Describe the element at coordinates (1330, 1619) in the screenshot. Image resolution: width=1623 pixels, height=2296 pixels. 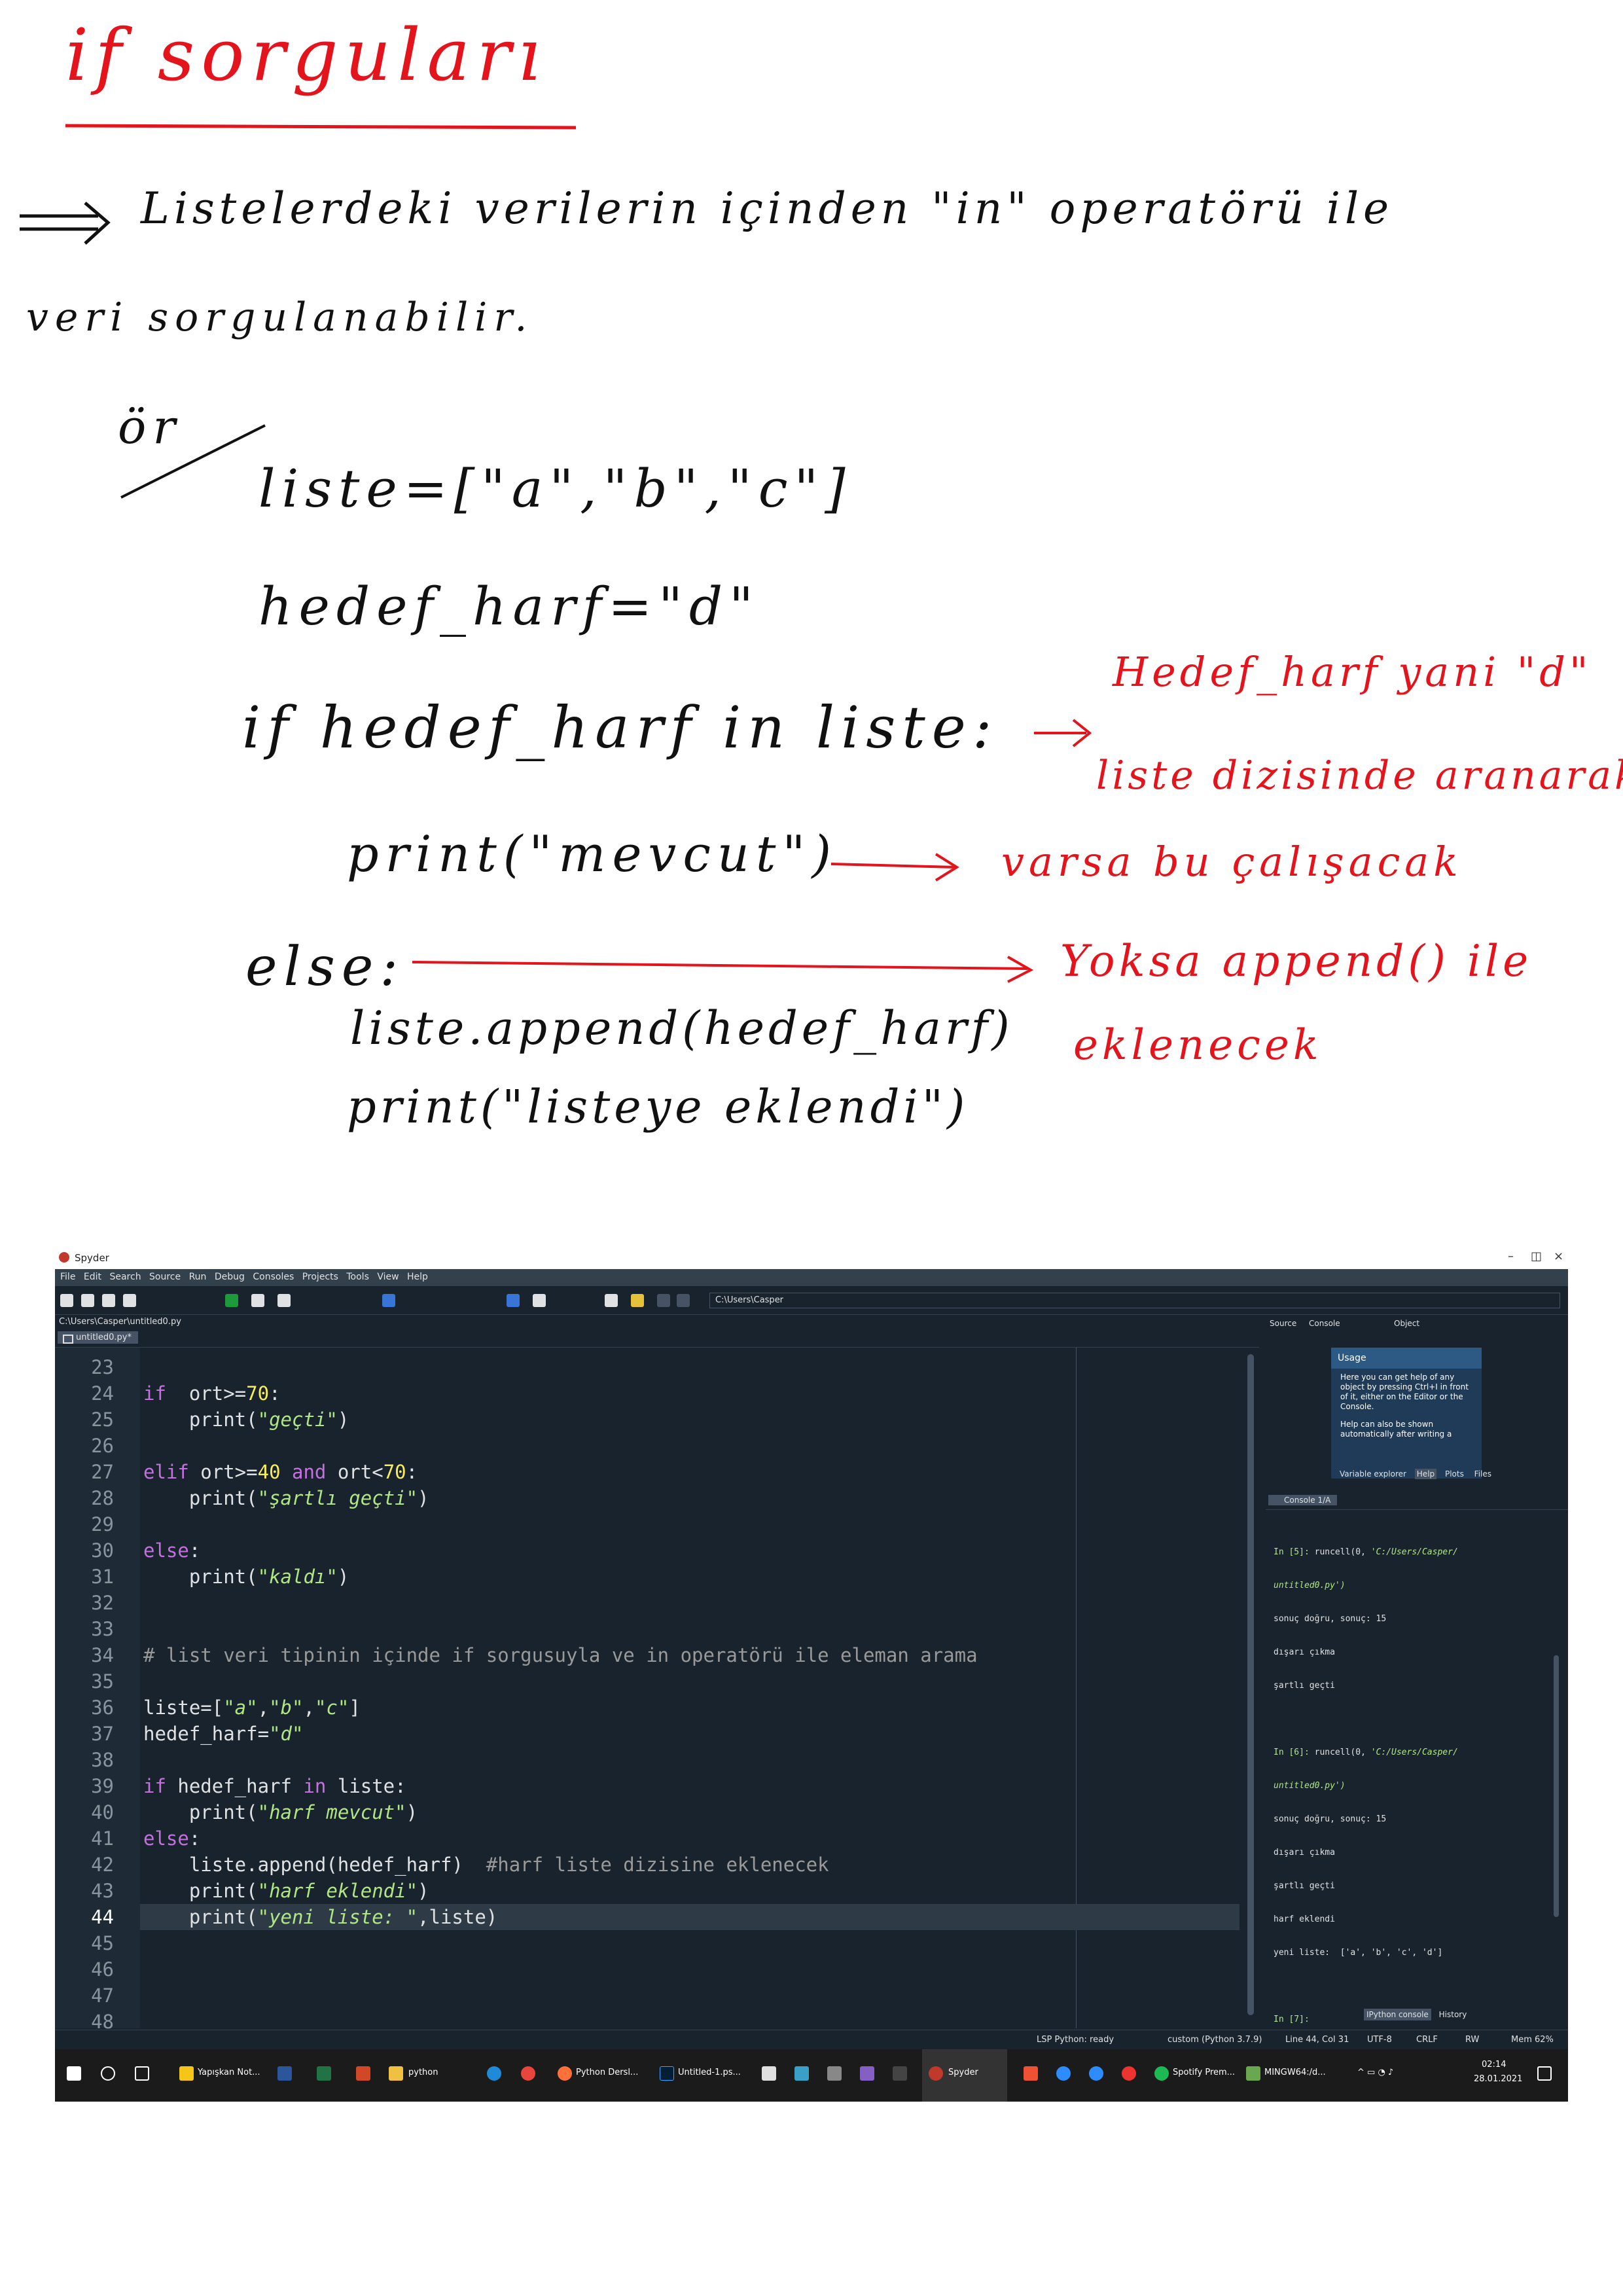
I see `console-line: sonuç doğru, sonuç: 15` at that location.